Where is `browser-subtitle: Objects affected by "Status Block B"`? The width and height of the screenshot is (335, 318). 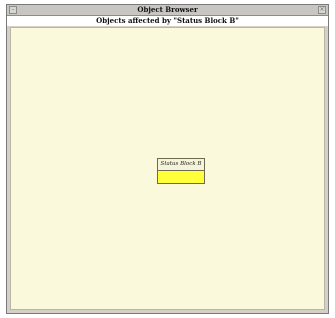 browser-subtitle: Objects affected by "Status Block B" is located at coordinates (167, 21).